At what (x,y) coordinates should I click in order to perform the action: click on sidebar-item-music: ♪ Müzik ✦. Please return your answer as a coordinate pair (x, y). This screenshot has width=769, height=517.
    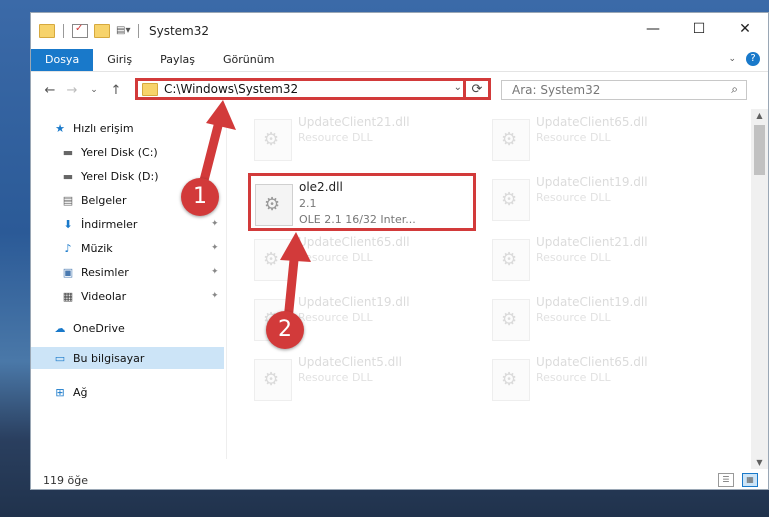
    Looking at the image, I should click on (142, 248).